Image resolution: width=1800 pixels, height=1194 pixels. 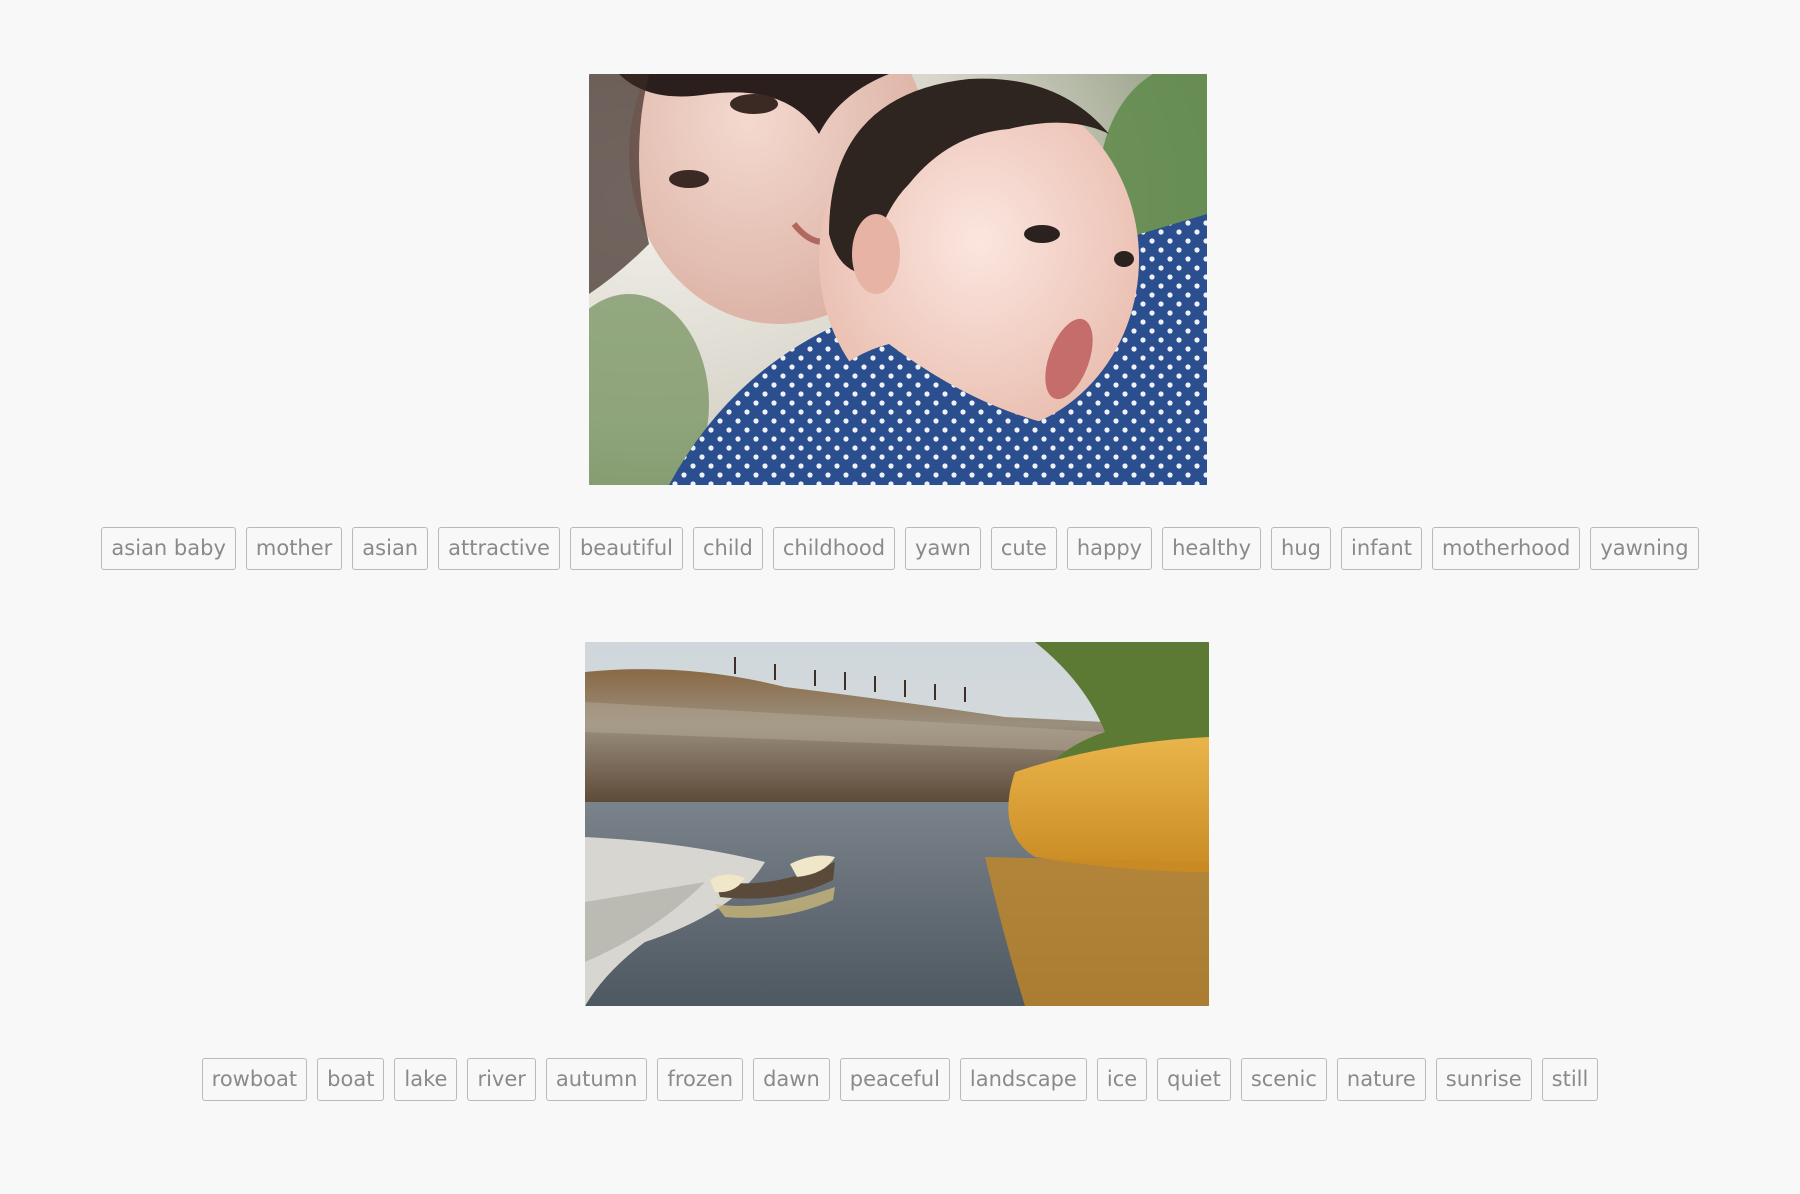 I want to click on tag-frozen: frozen, so click(x=700, y=1079).